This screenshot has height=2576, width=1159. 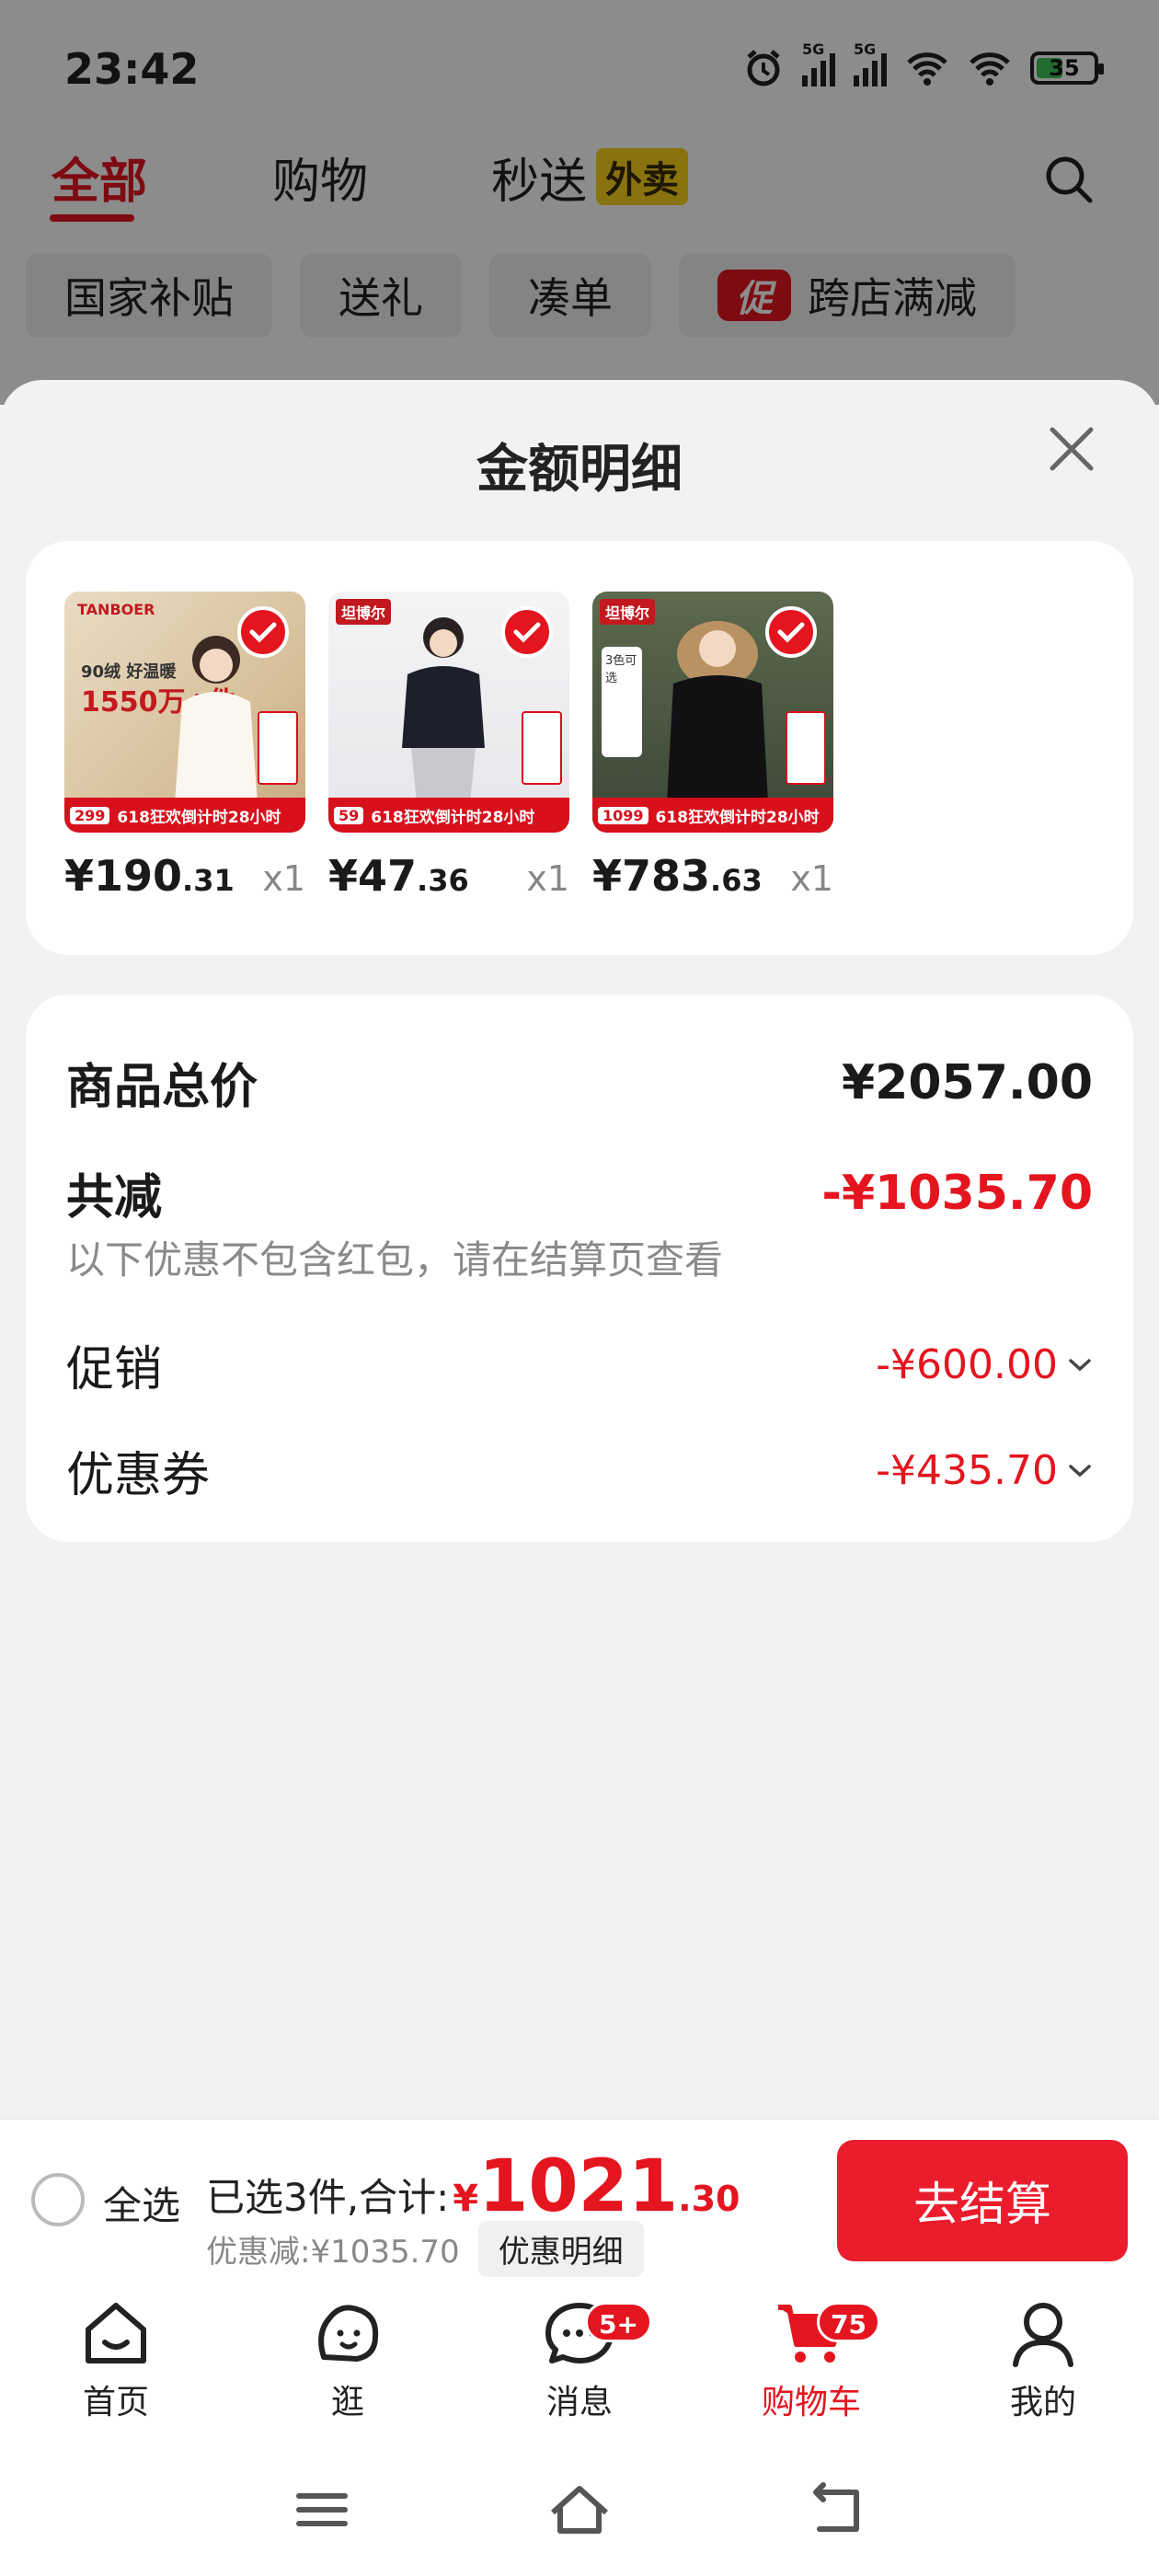 I want to click on discount-amount-text: 优惠减:¥1035.70, so click(x=333, y=2252).